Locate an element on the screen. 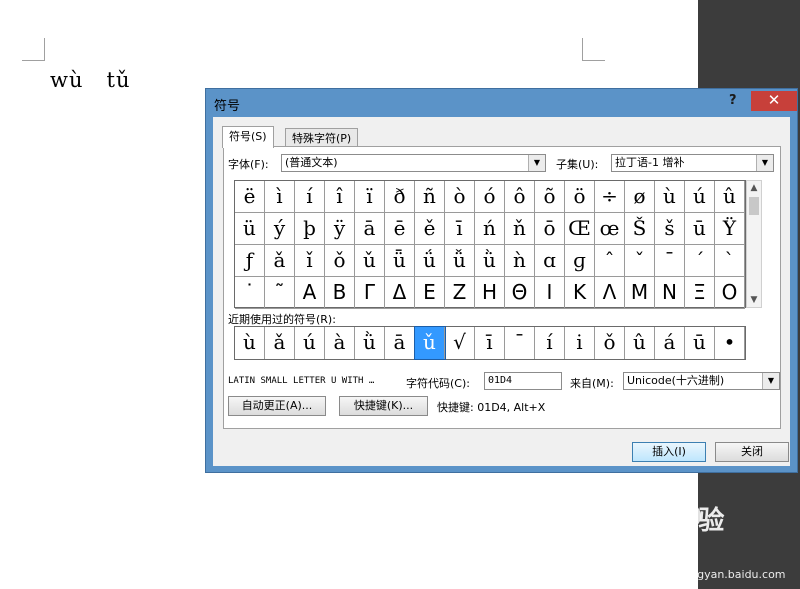 This screenshot has width=800, height=589. symbol-cell: Β is located at coordinates (340, 293).